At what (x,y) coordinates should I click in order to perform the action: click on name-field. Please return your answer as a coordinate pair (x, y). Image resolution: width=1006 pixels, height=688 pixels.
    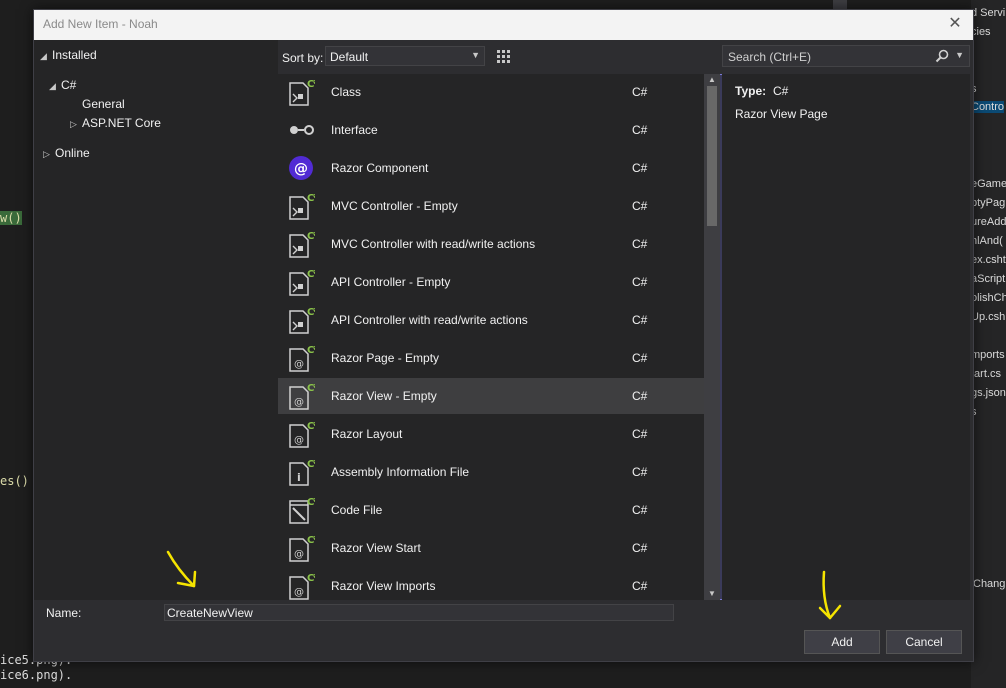
    Looking at the image, I should click on (419, 612).